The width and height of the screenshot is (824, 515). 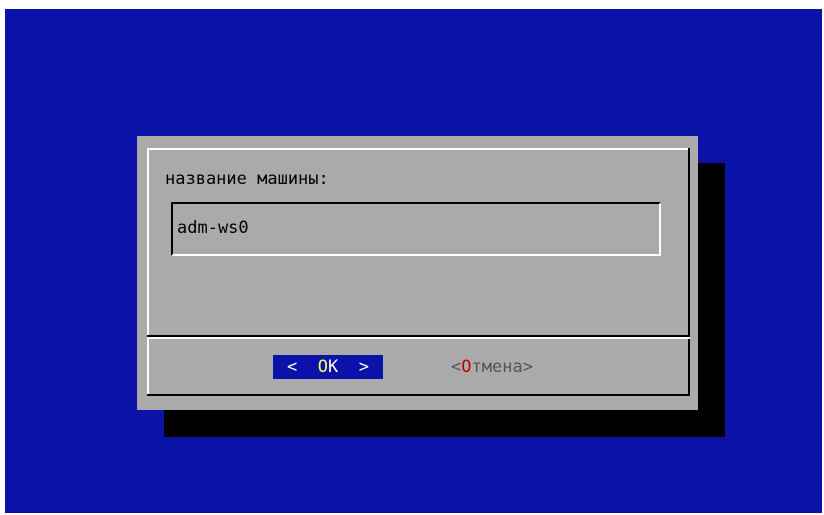 I want to click on cancel-label-rest: тмена, so click(x=497, y=367).